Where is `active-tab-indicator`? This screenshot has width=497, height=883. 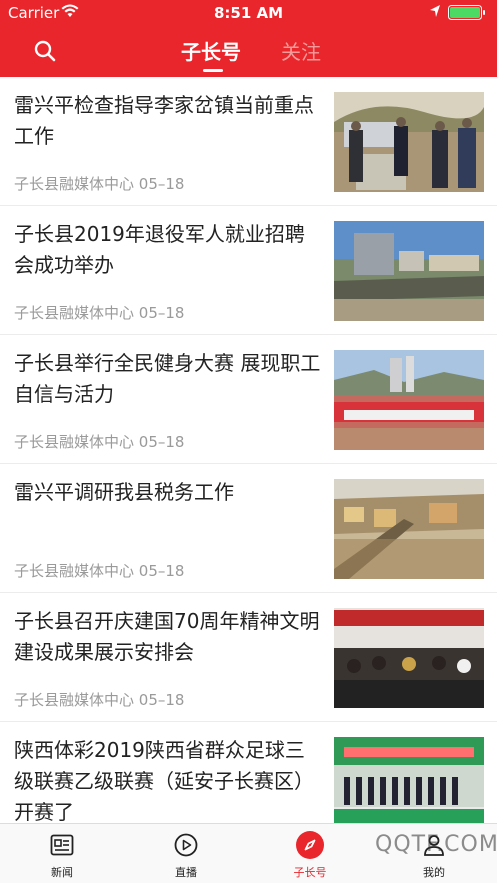
active-tab-indicator is located at coordinates (213, 70).